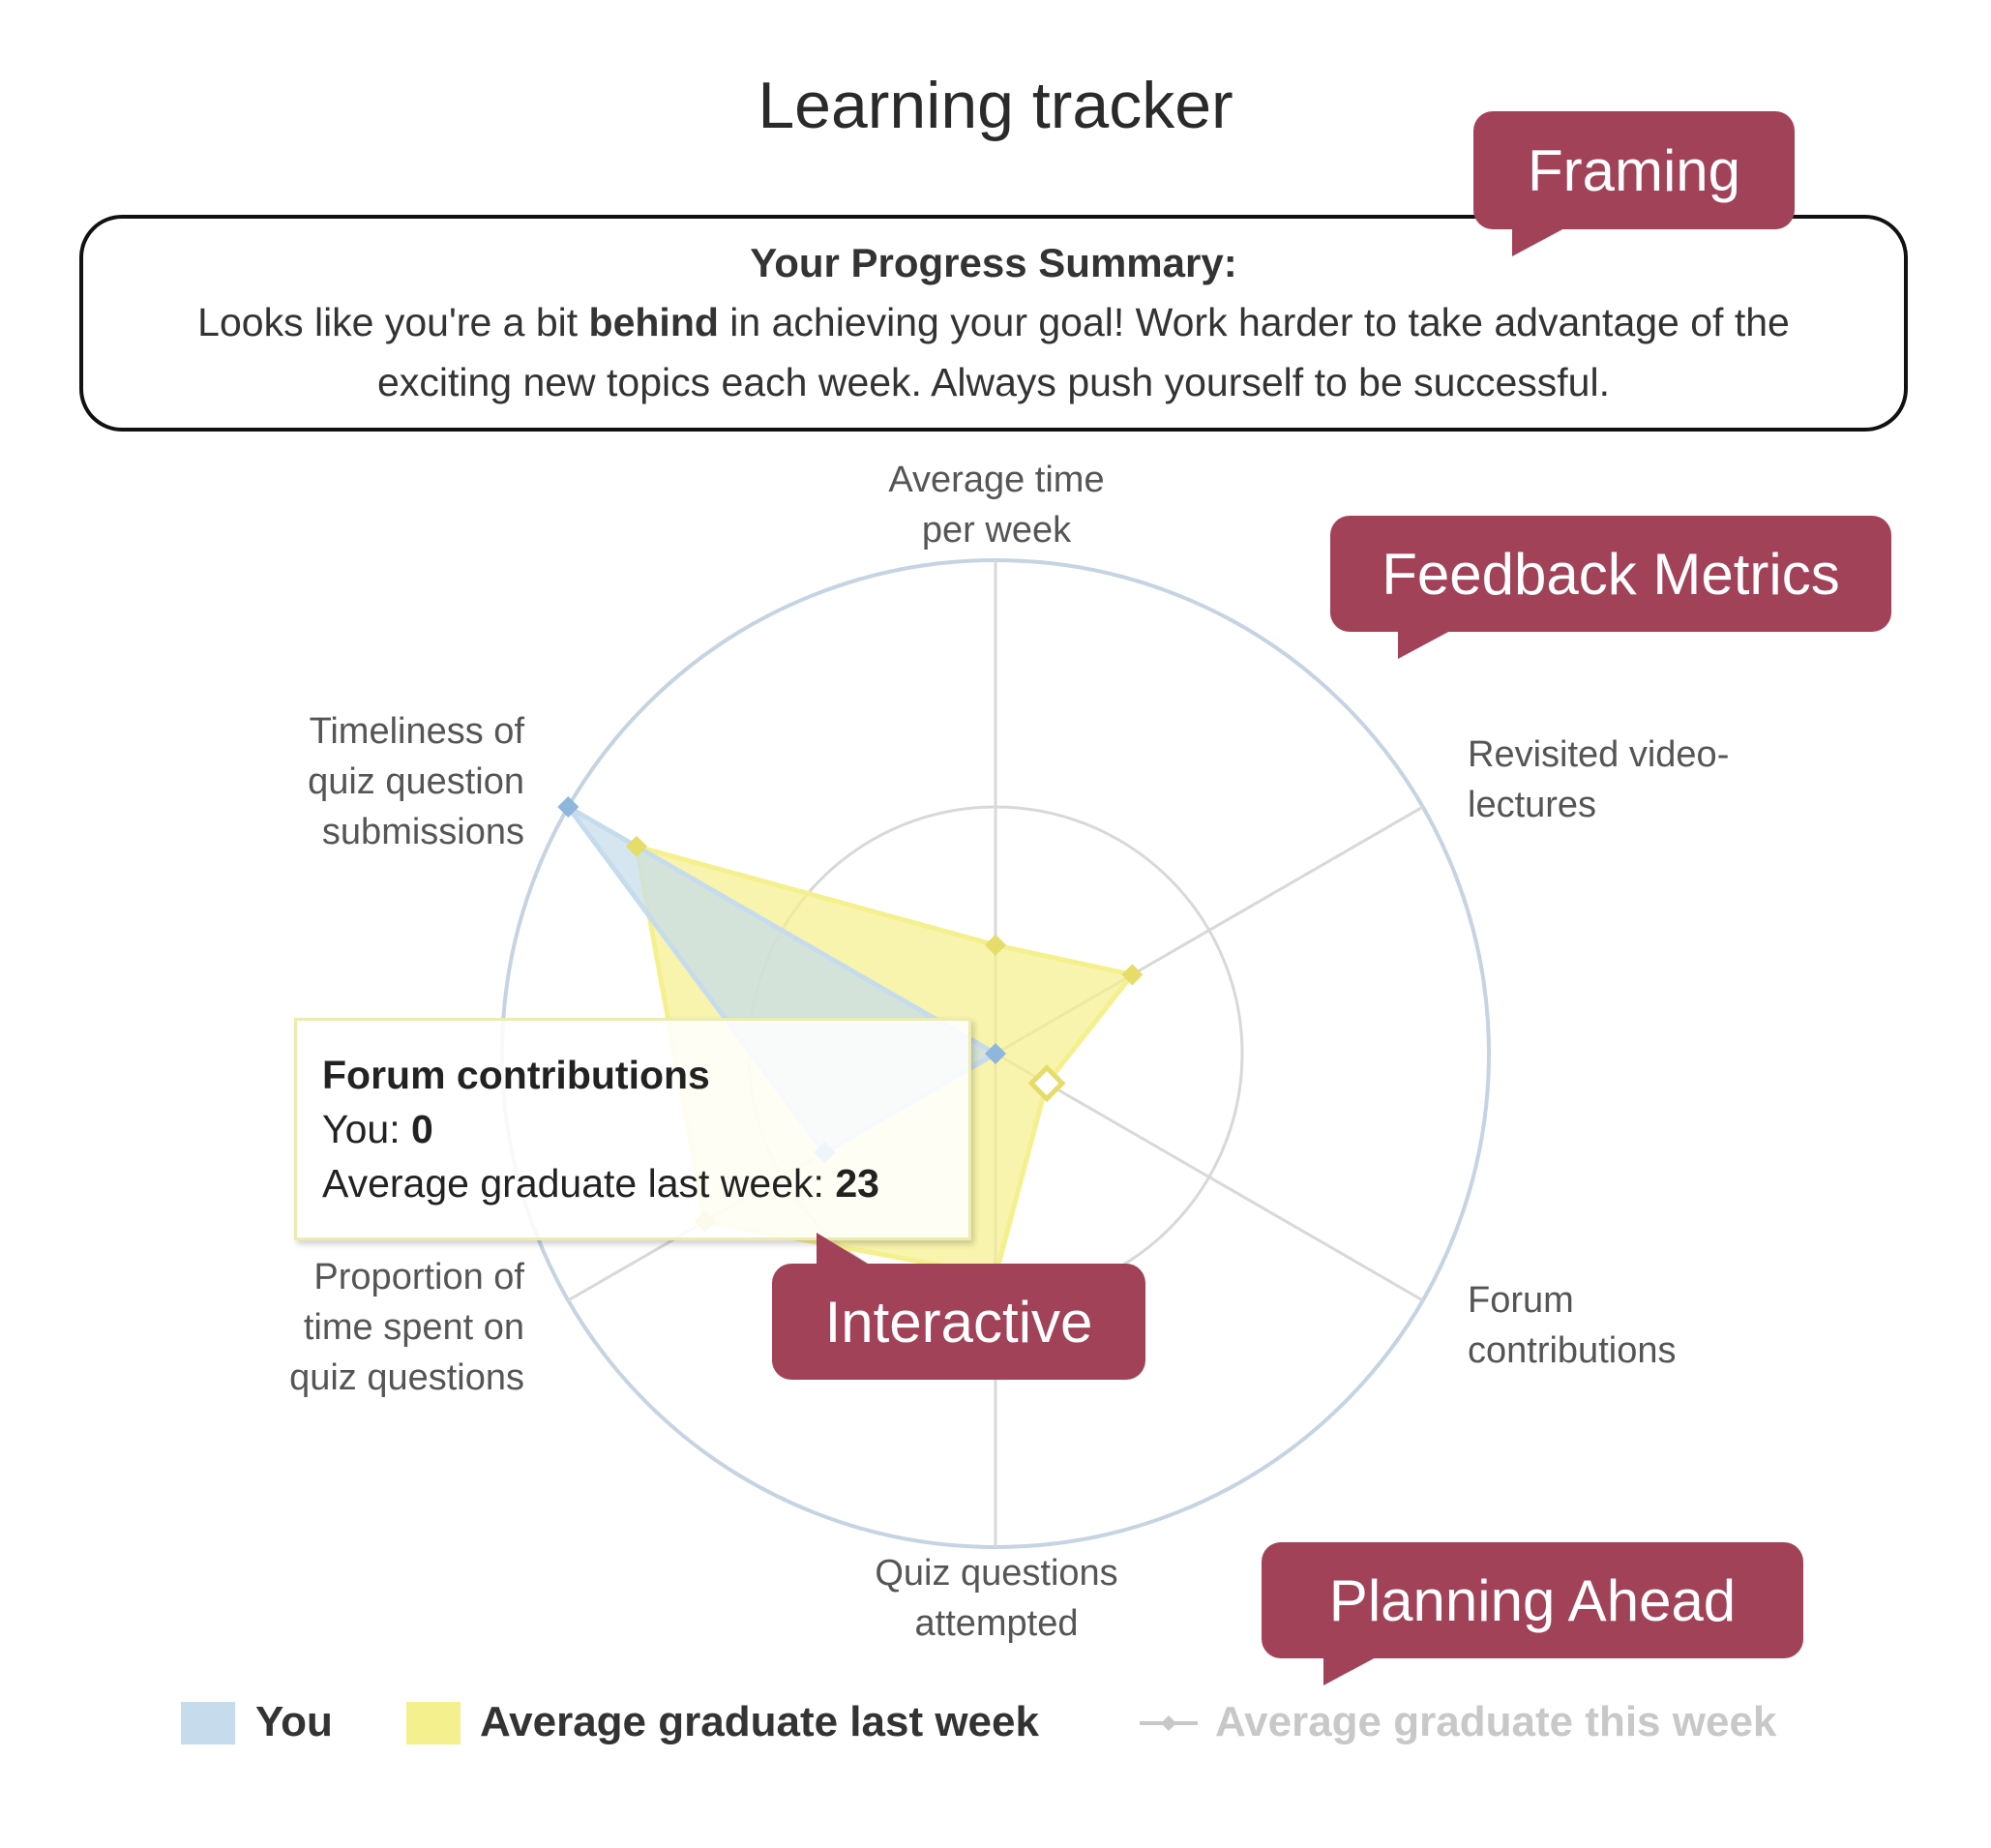 The image size is (1991, 1848). What do you see at coordinates (413, 1327) in the screenshot?
I see `axis-label-line: time spent on` at bounding box center [413, 1327].